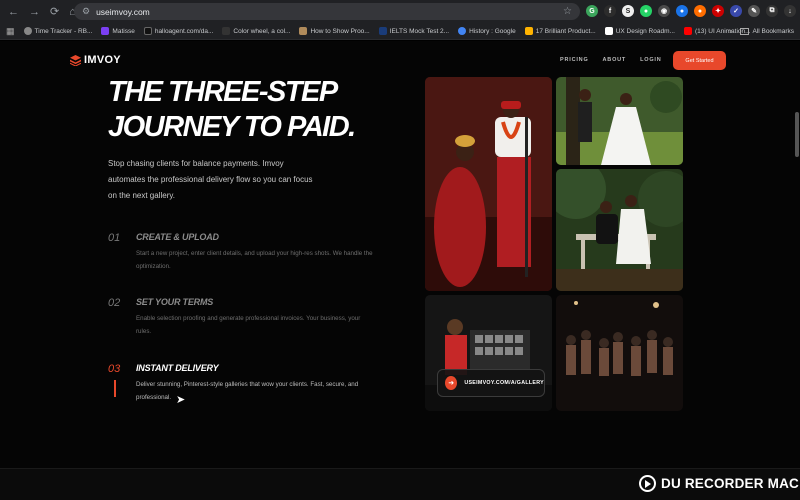  I want to click on s-extension-icon: S, so click(628, 11).